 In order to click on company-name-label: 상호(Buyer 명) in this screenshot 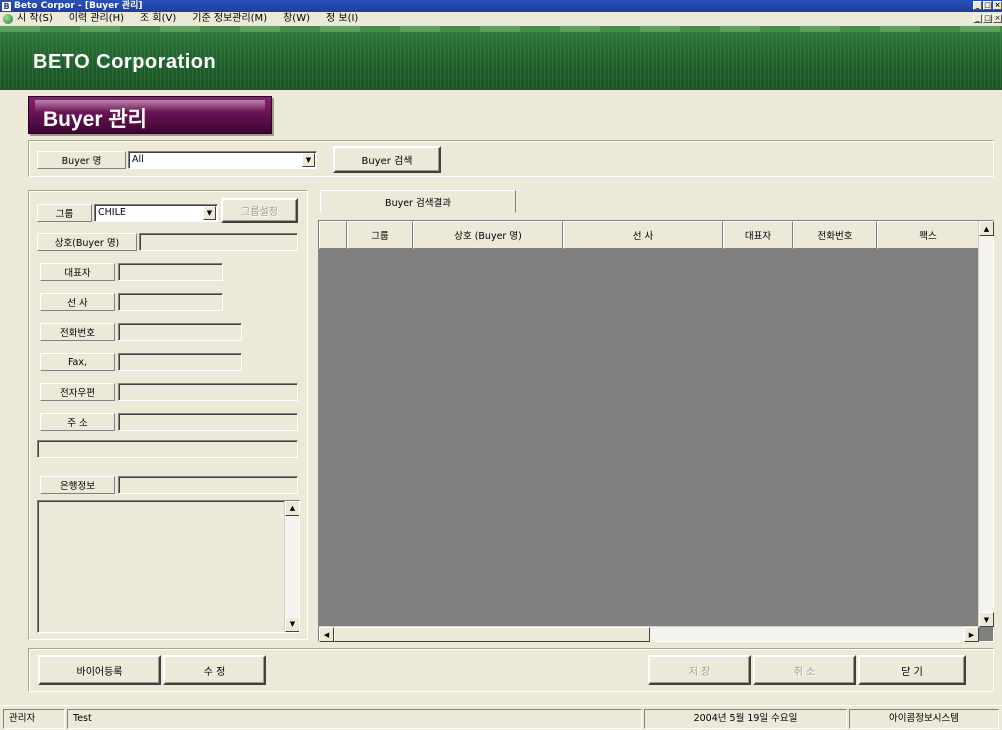, I will do `click(87, 242)`.